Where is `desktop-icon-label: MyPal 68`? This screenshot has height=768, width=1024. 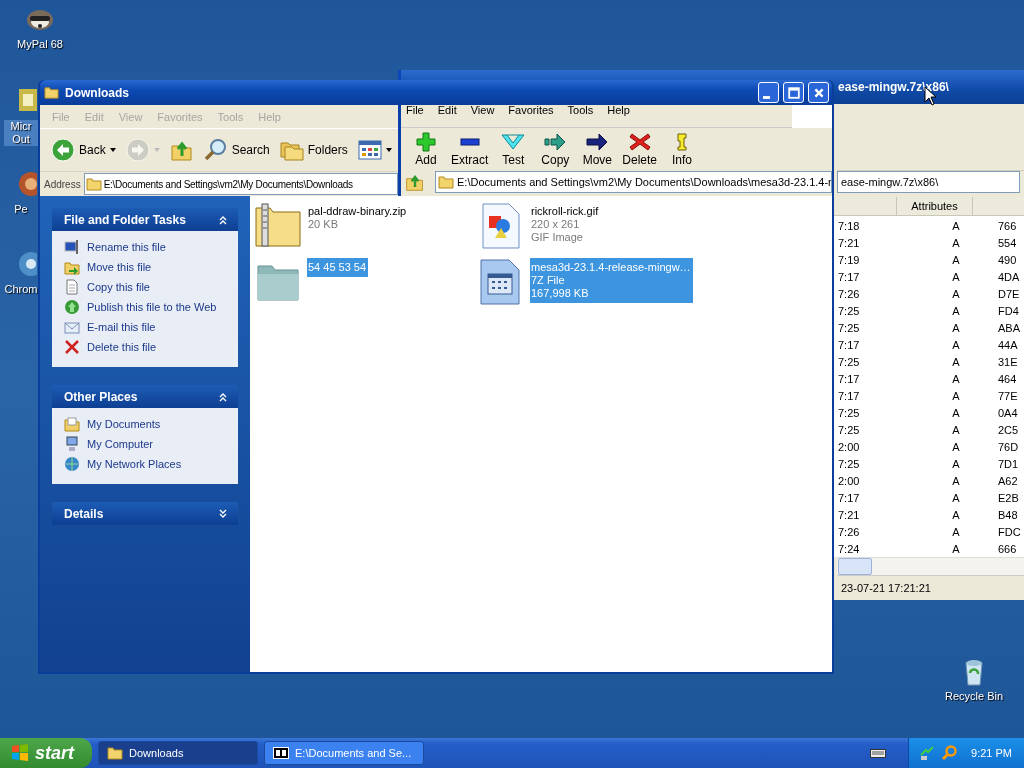 desktop-icon-label: MyPal 68 is located at coordinates (40, 44).